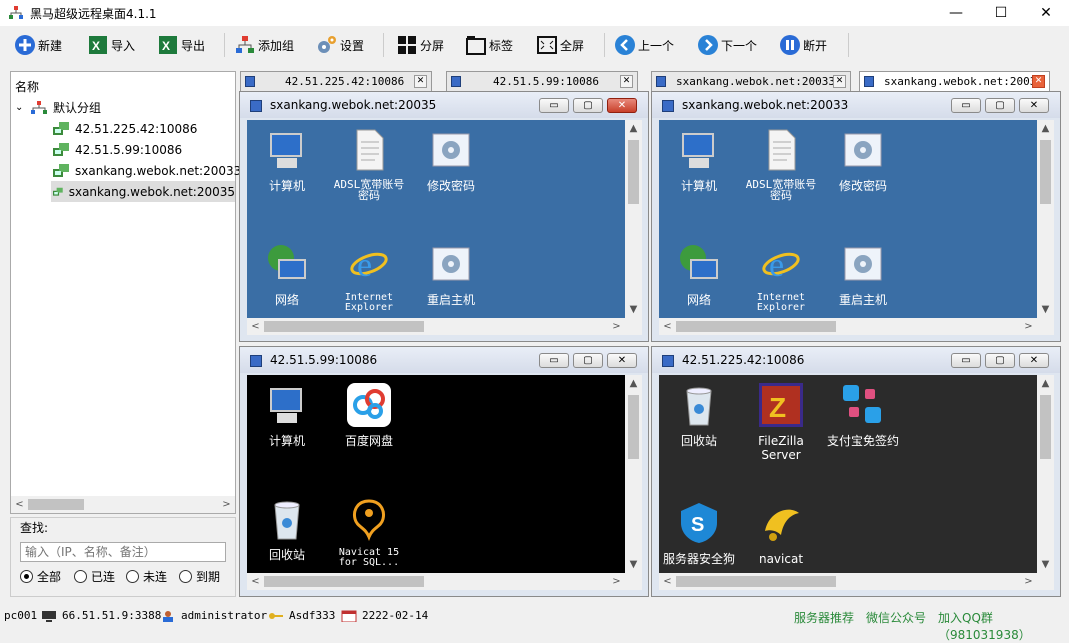  What do you see at coordinates (1001, 13) in the screenshot?
I see `maximize-button: ☐` at bounding box center [1001, 13].